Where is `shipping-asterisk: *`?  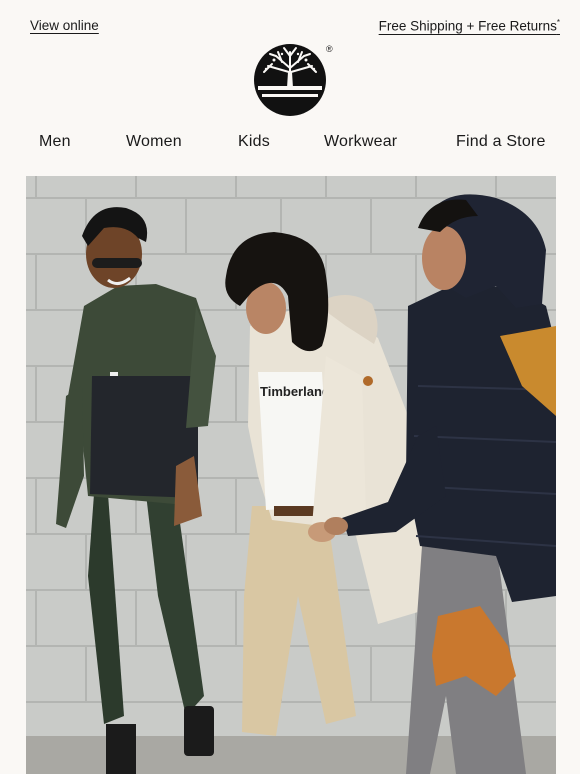 shipping-asterisk: * is located at coordinates (558, 22).